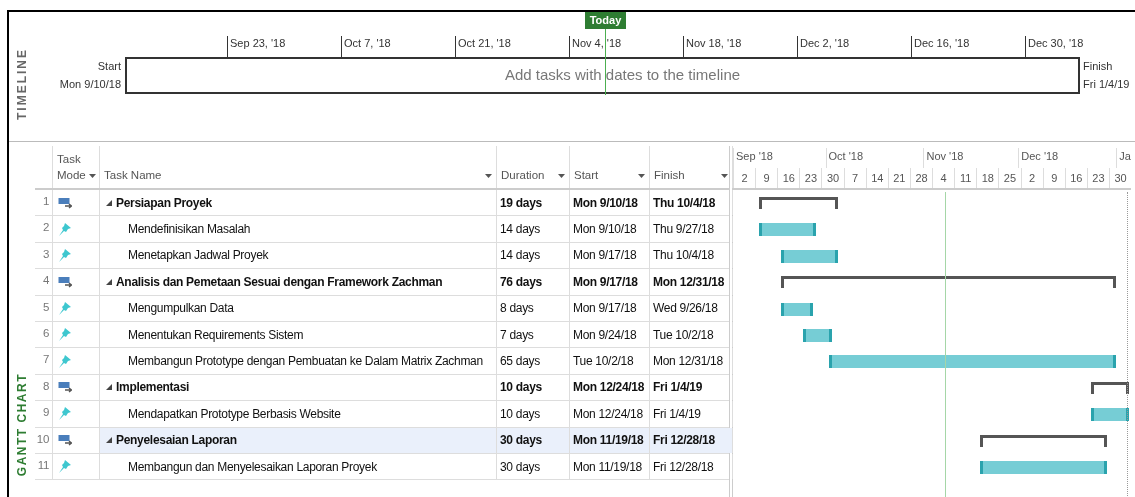 Image resolution: width=1135 pixels, height=497 pixels. Describe the element at coordinates (810, 178) in the screenshot. I see `timescale-week: 23` at that location.